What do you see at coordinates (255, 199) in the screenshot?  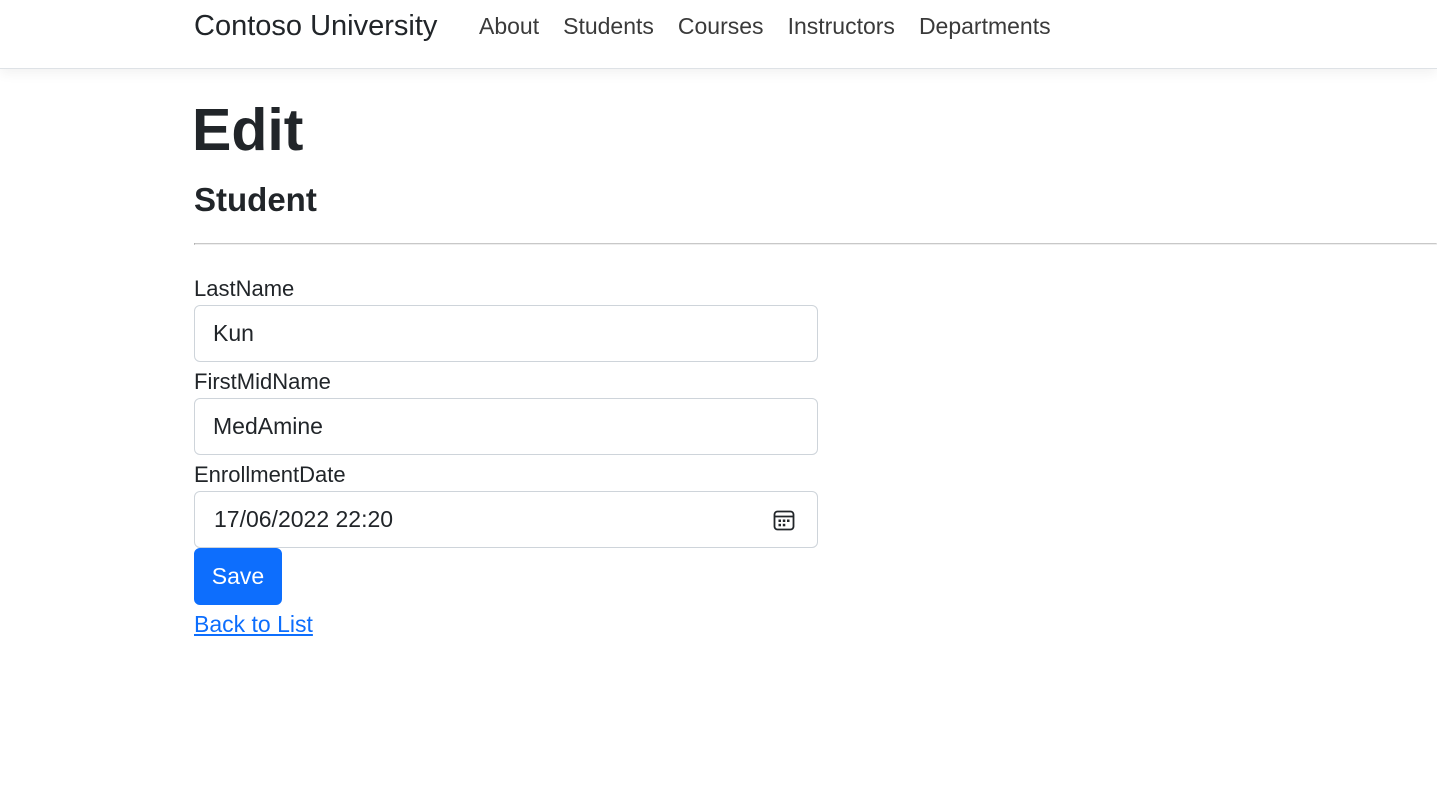 I see `page-subtitle: Student` at bounding box center [255, 199].